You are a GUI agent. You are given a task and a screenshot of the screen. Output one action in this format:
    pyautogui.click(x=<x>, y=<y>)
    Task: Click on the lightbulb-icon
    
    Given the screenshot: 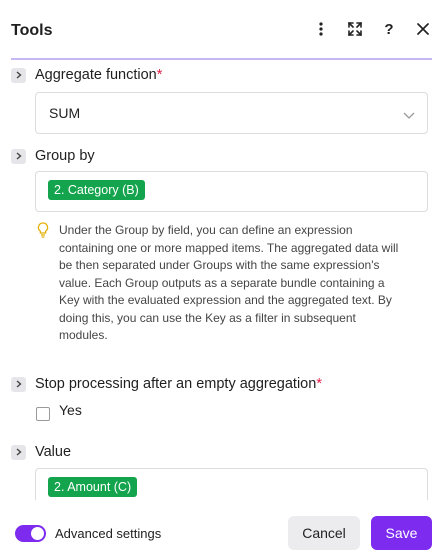 What is the action you would take?
    pyautogui.click(x=43, y=232)
    